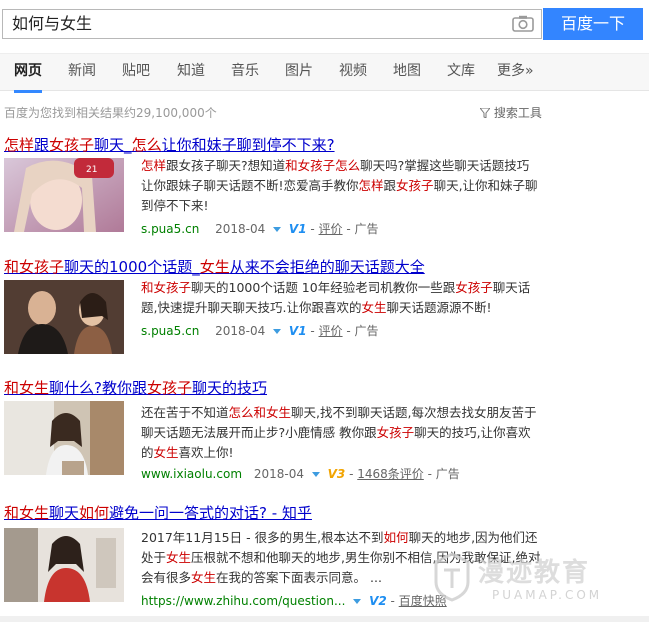  I want to click on v3-badge: V3, so click(337, 474).